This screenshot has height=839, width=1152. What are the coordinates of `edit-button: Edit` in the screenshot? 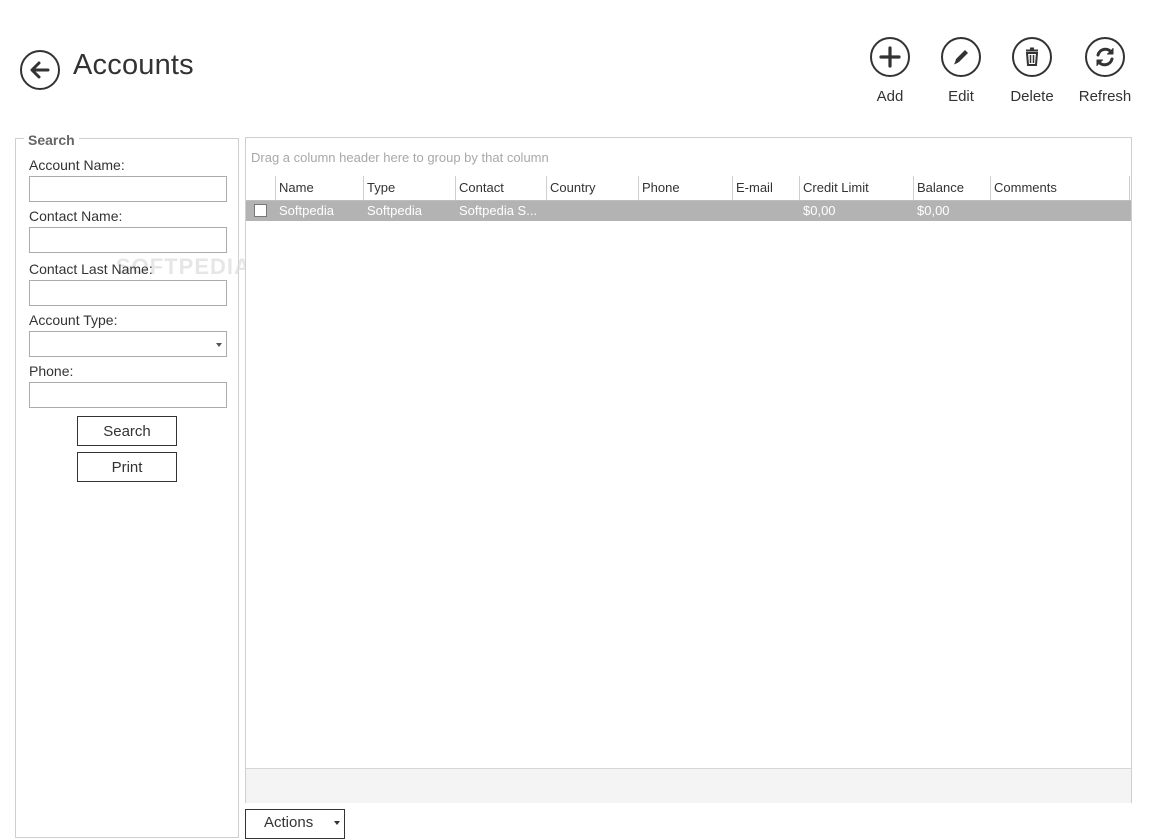 It's located at (961, 71).